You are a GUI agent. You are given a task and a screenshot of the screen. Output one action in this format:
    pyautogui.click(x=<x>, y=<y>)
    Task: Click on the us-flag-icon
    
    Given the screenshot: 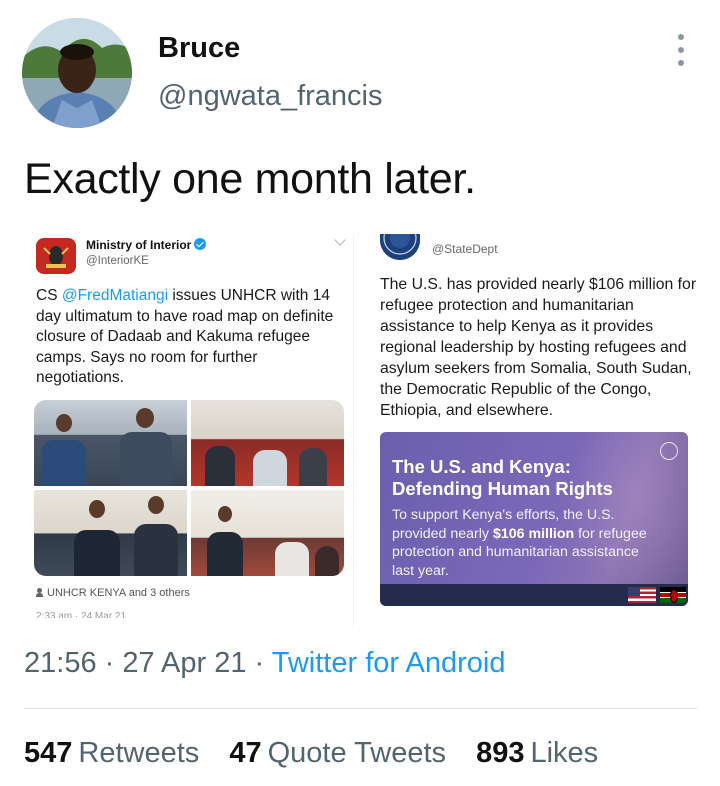 What is the action you would take?
    pyautogui.click(x=642, y=595)
    